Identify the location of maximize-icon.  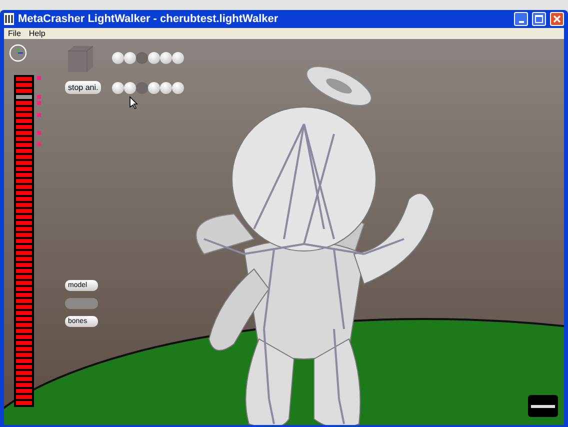
(539, 19).